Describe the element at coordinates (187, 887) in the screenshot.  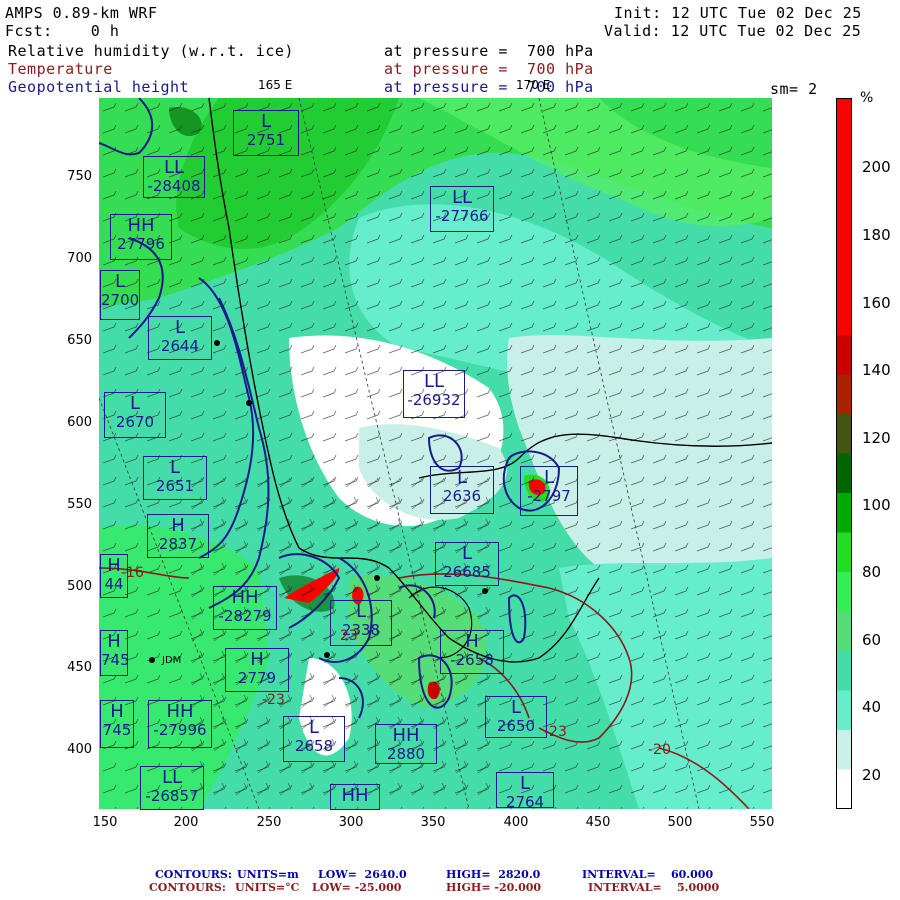
I see `footer-temp-label: CONTOURS:` at that location.